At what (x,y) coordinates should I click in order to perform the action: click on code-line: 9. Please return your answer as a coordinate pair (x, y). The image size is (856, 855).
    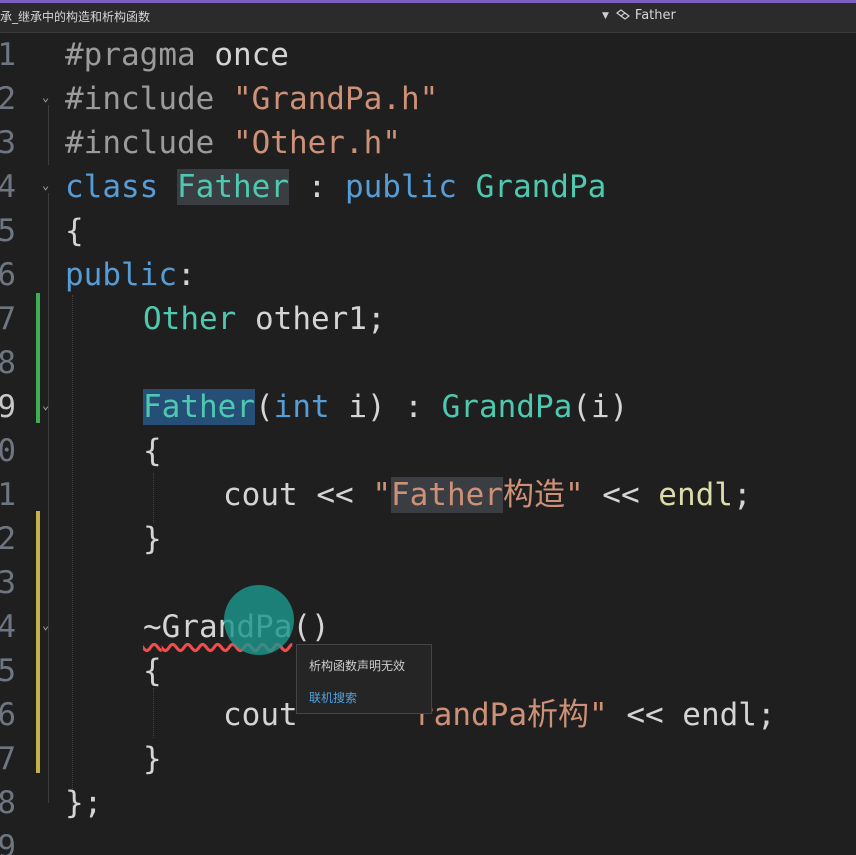
    Looking at the image, I should click on (428, 840).